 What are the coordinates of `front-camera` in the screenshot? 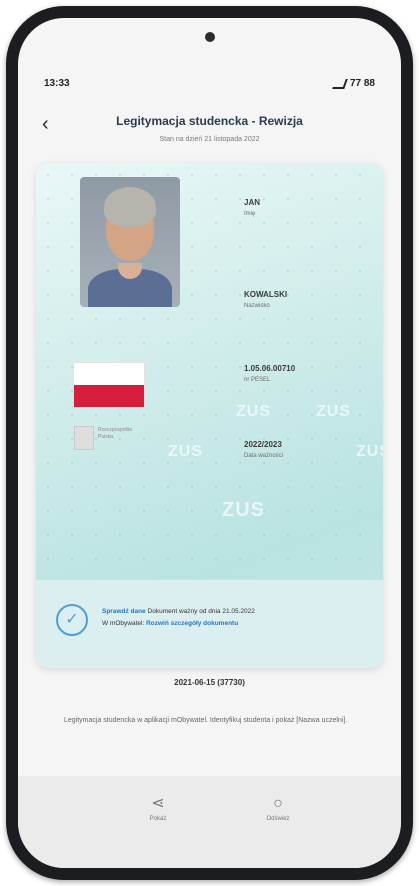 It's located at (209, 37).